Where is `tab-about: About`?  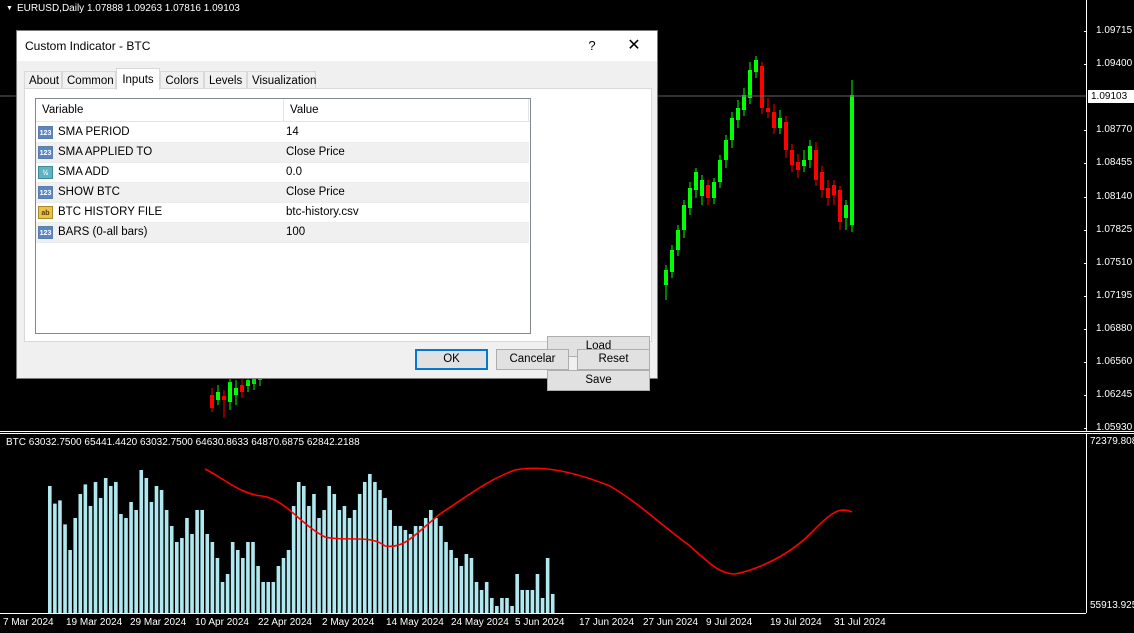 tab-about: About is located at coordinates (43, 80).